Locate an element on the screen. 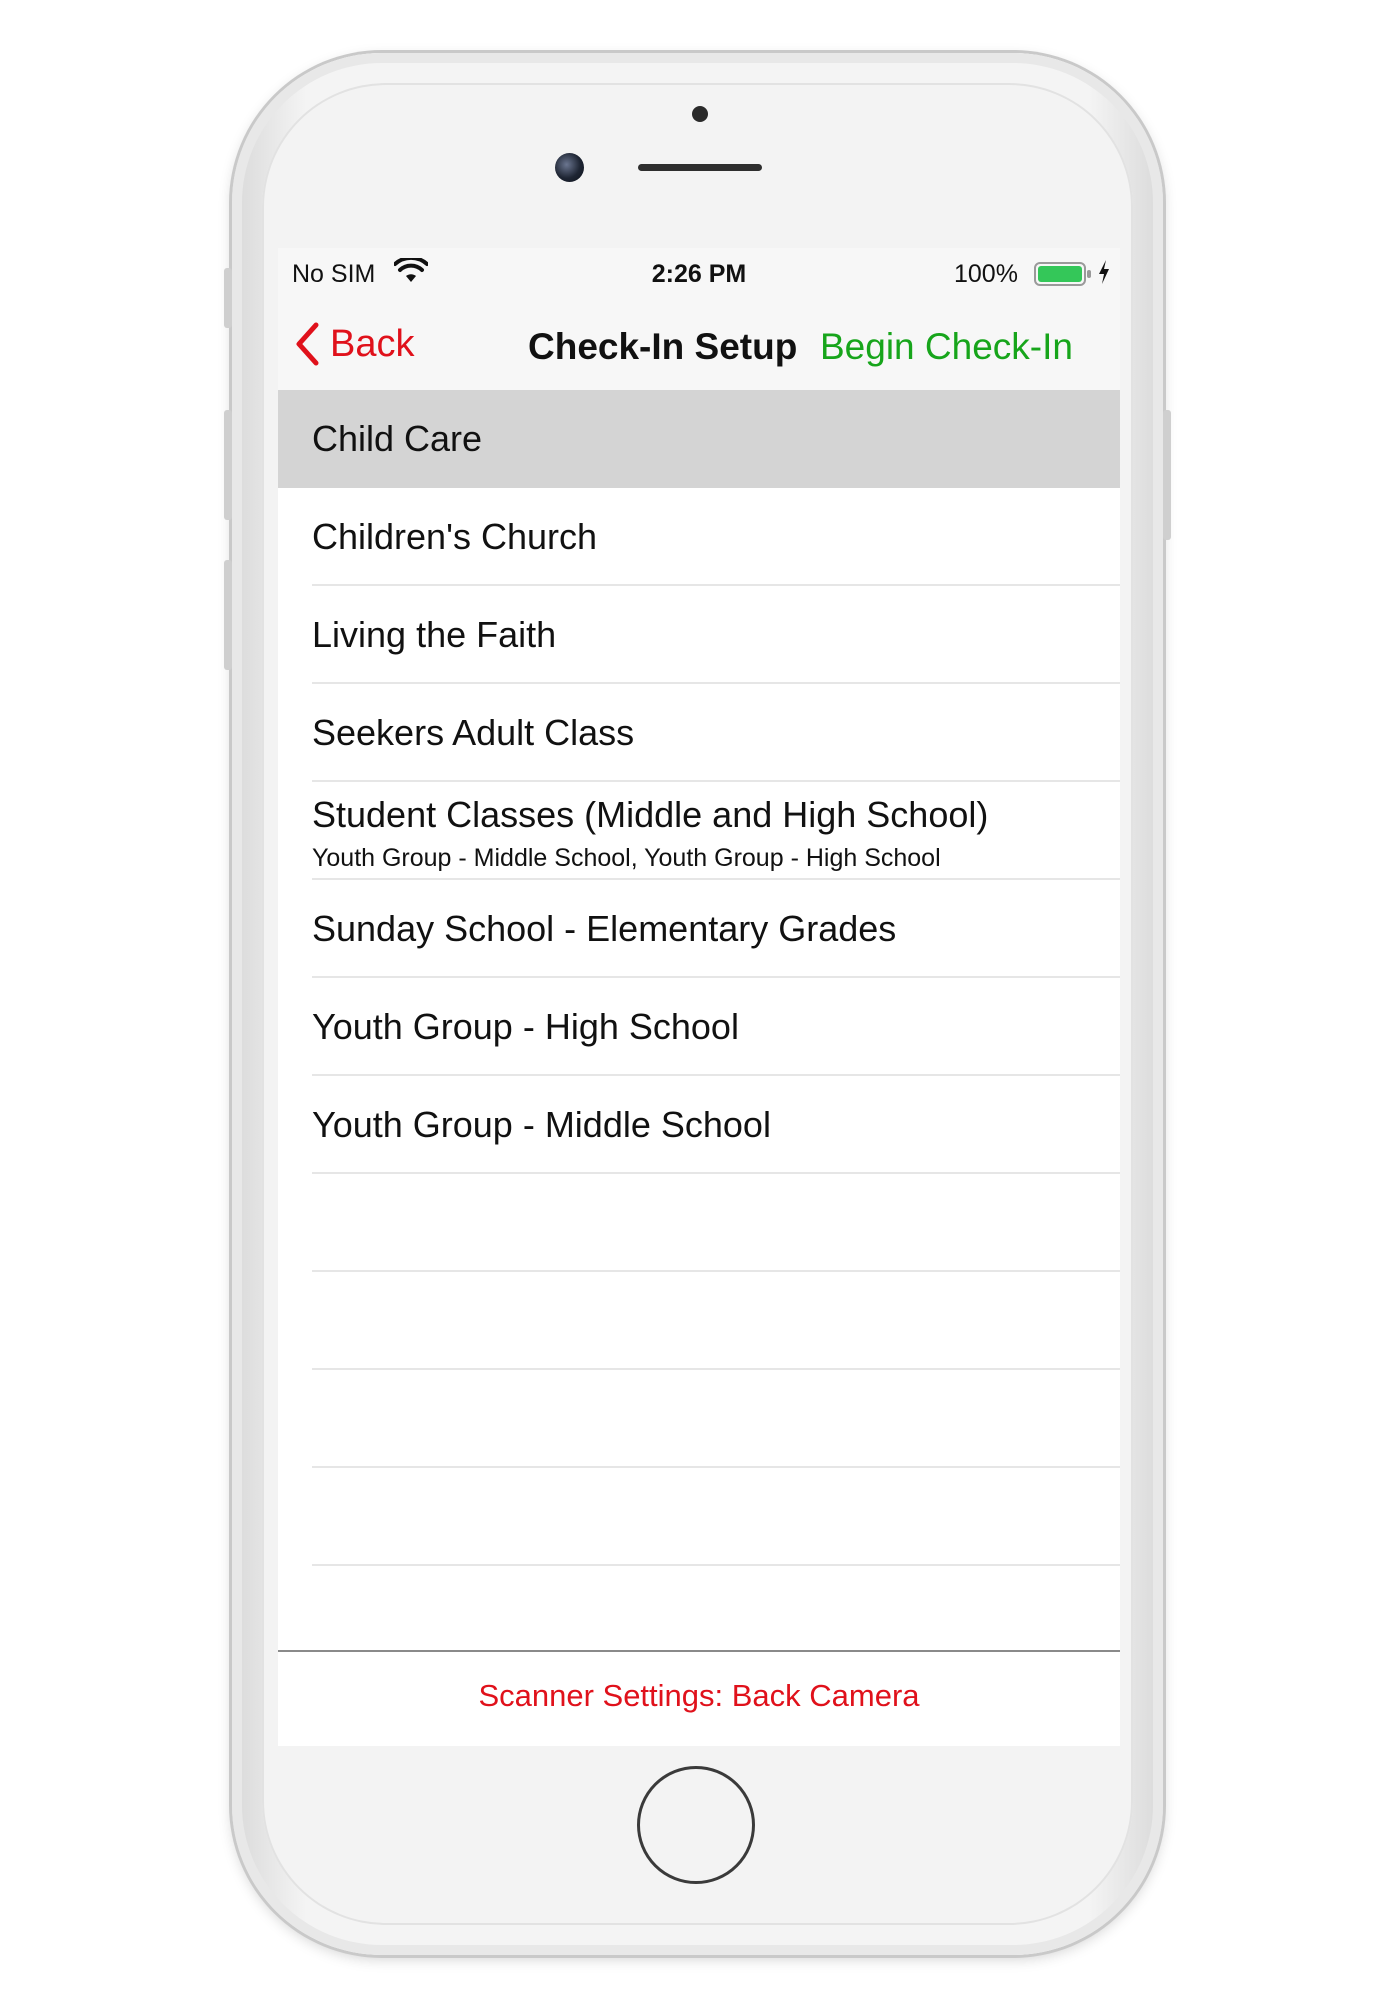  mute-switch is located at coordinates (228, 298).